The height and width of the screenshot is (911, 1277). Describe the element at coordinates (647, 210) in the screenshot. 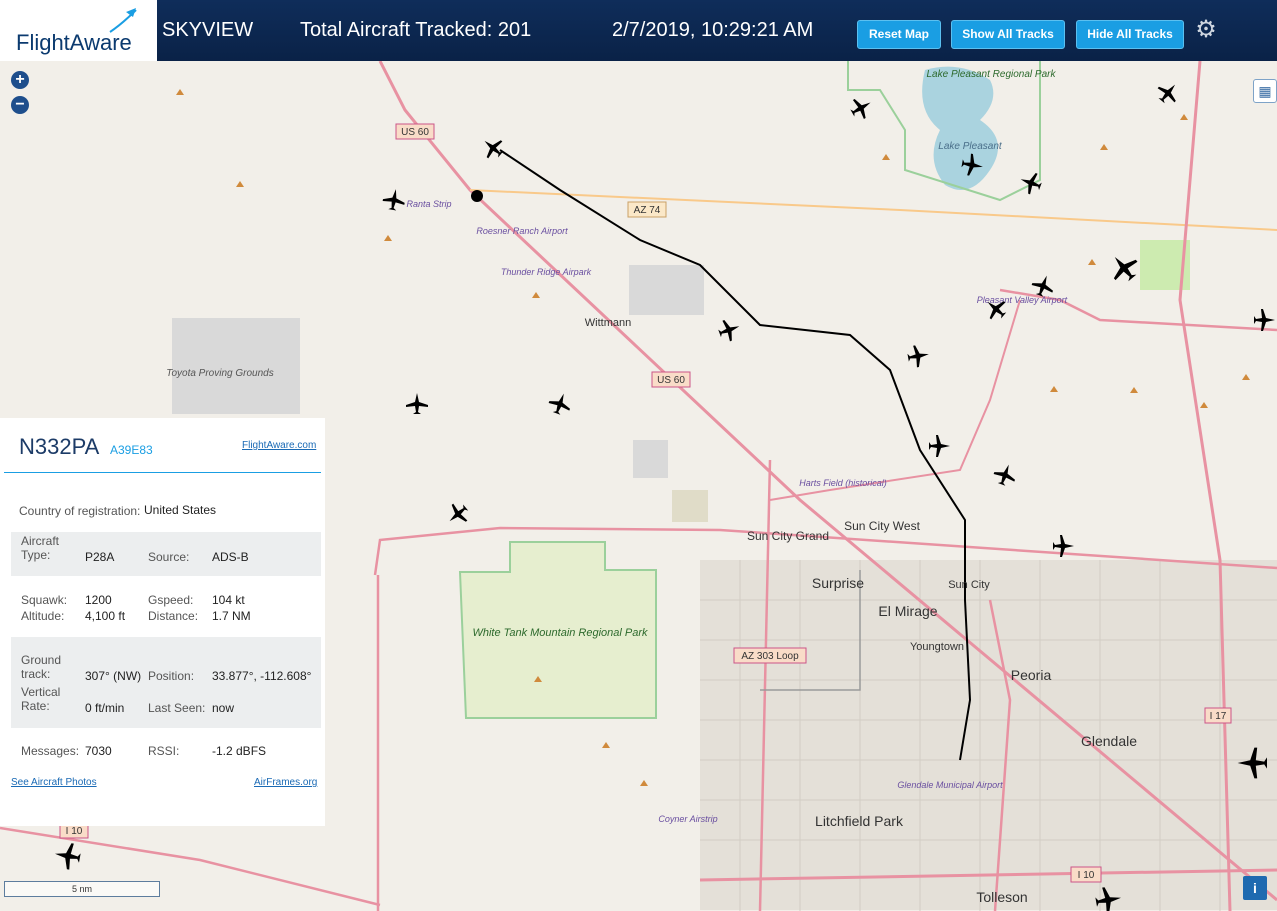

I see `highway-shield: AZ 74` at that location.